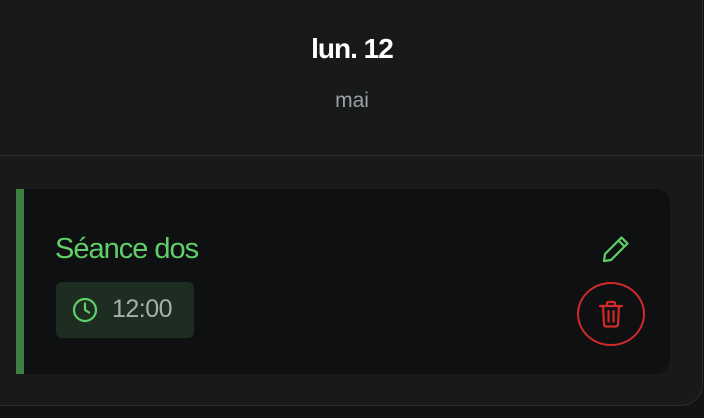 The width and height of the screenshot is (704, 418). What do you see at coordinates (352, 100) in the screenshot?
I see `day-month: mai` at bounding box center [352, 100].